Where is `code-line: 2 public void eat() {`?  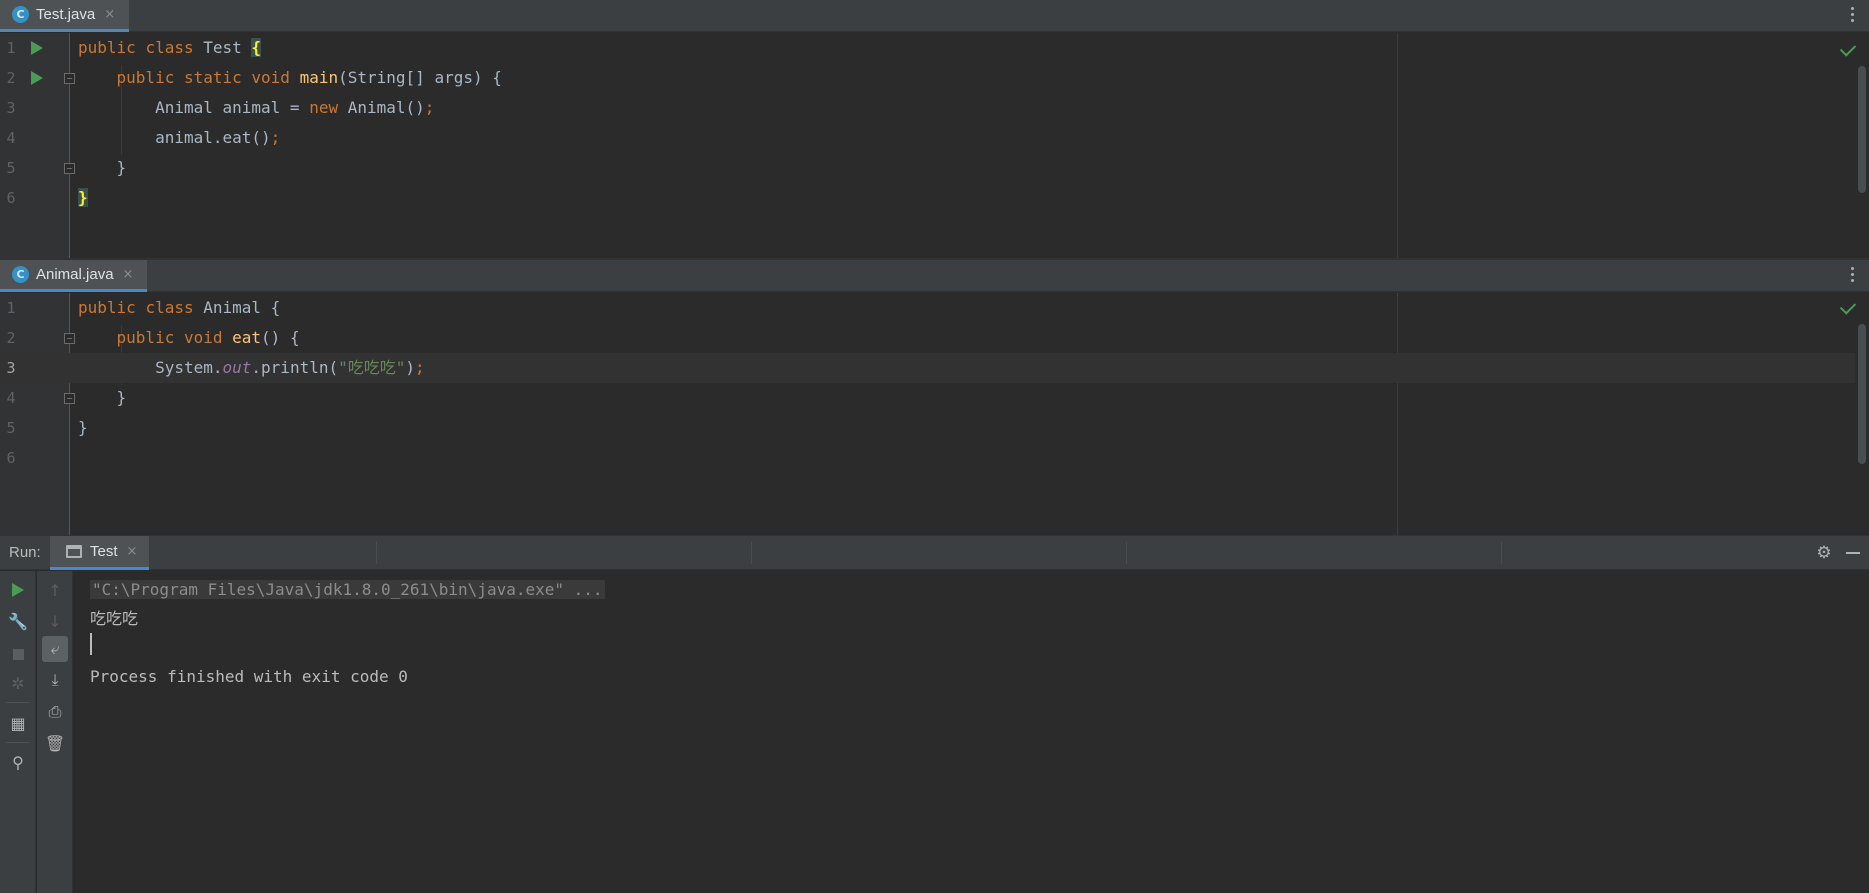
code-line: 2 public void eat() { is located at coordinates (927, 338).